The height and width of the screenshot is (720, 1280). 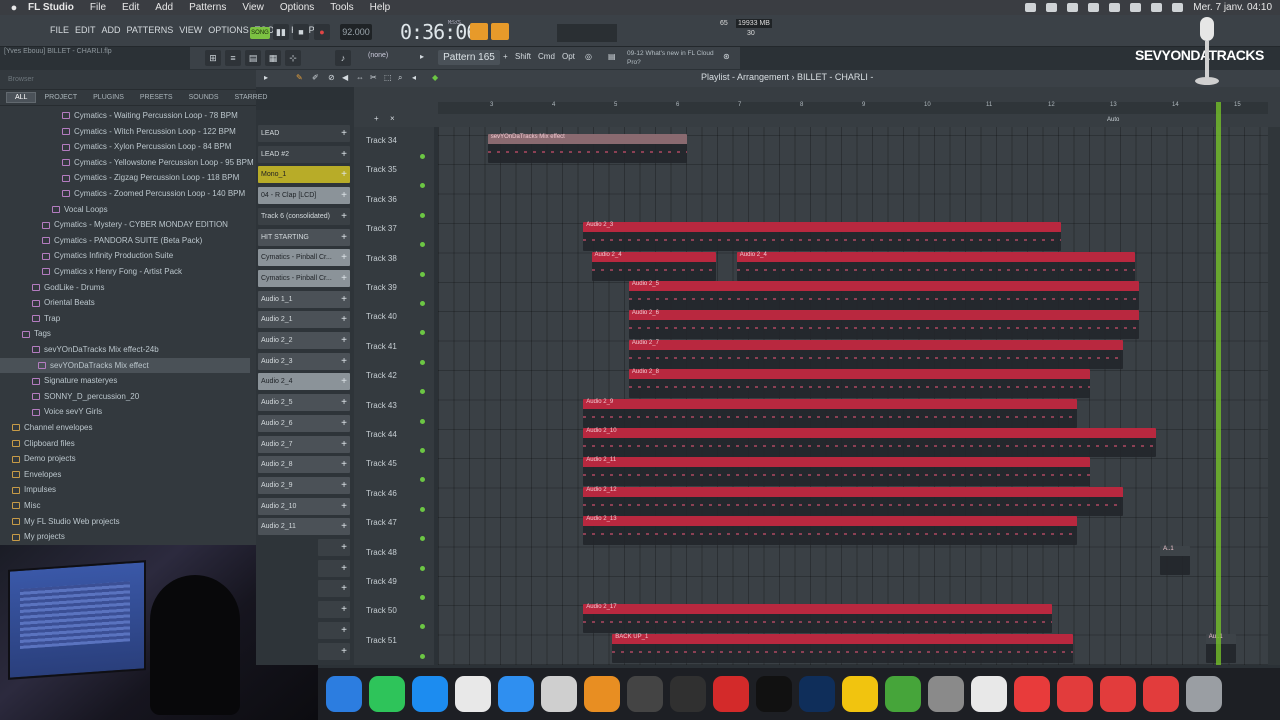 What do you see at coordinates (253, 58) in the screenshot?
I see `piano-roll-icon: ▤` at bounding box center [253, 58].